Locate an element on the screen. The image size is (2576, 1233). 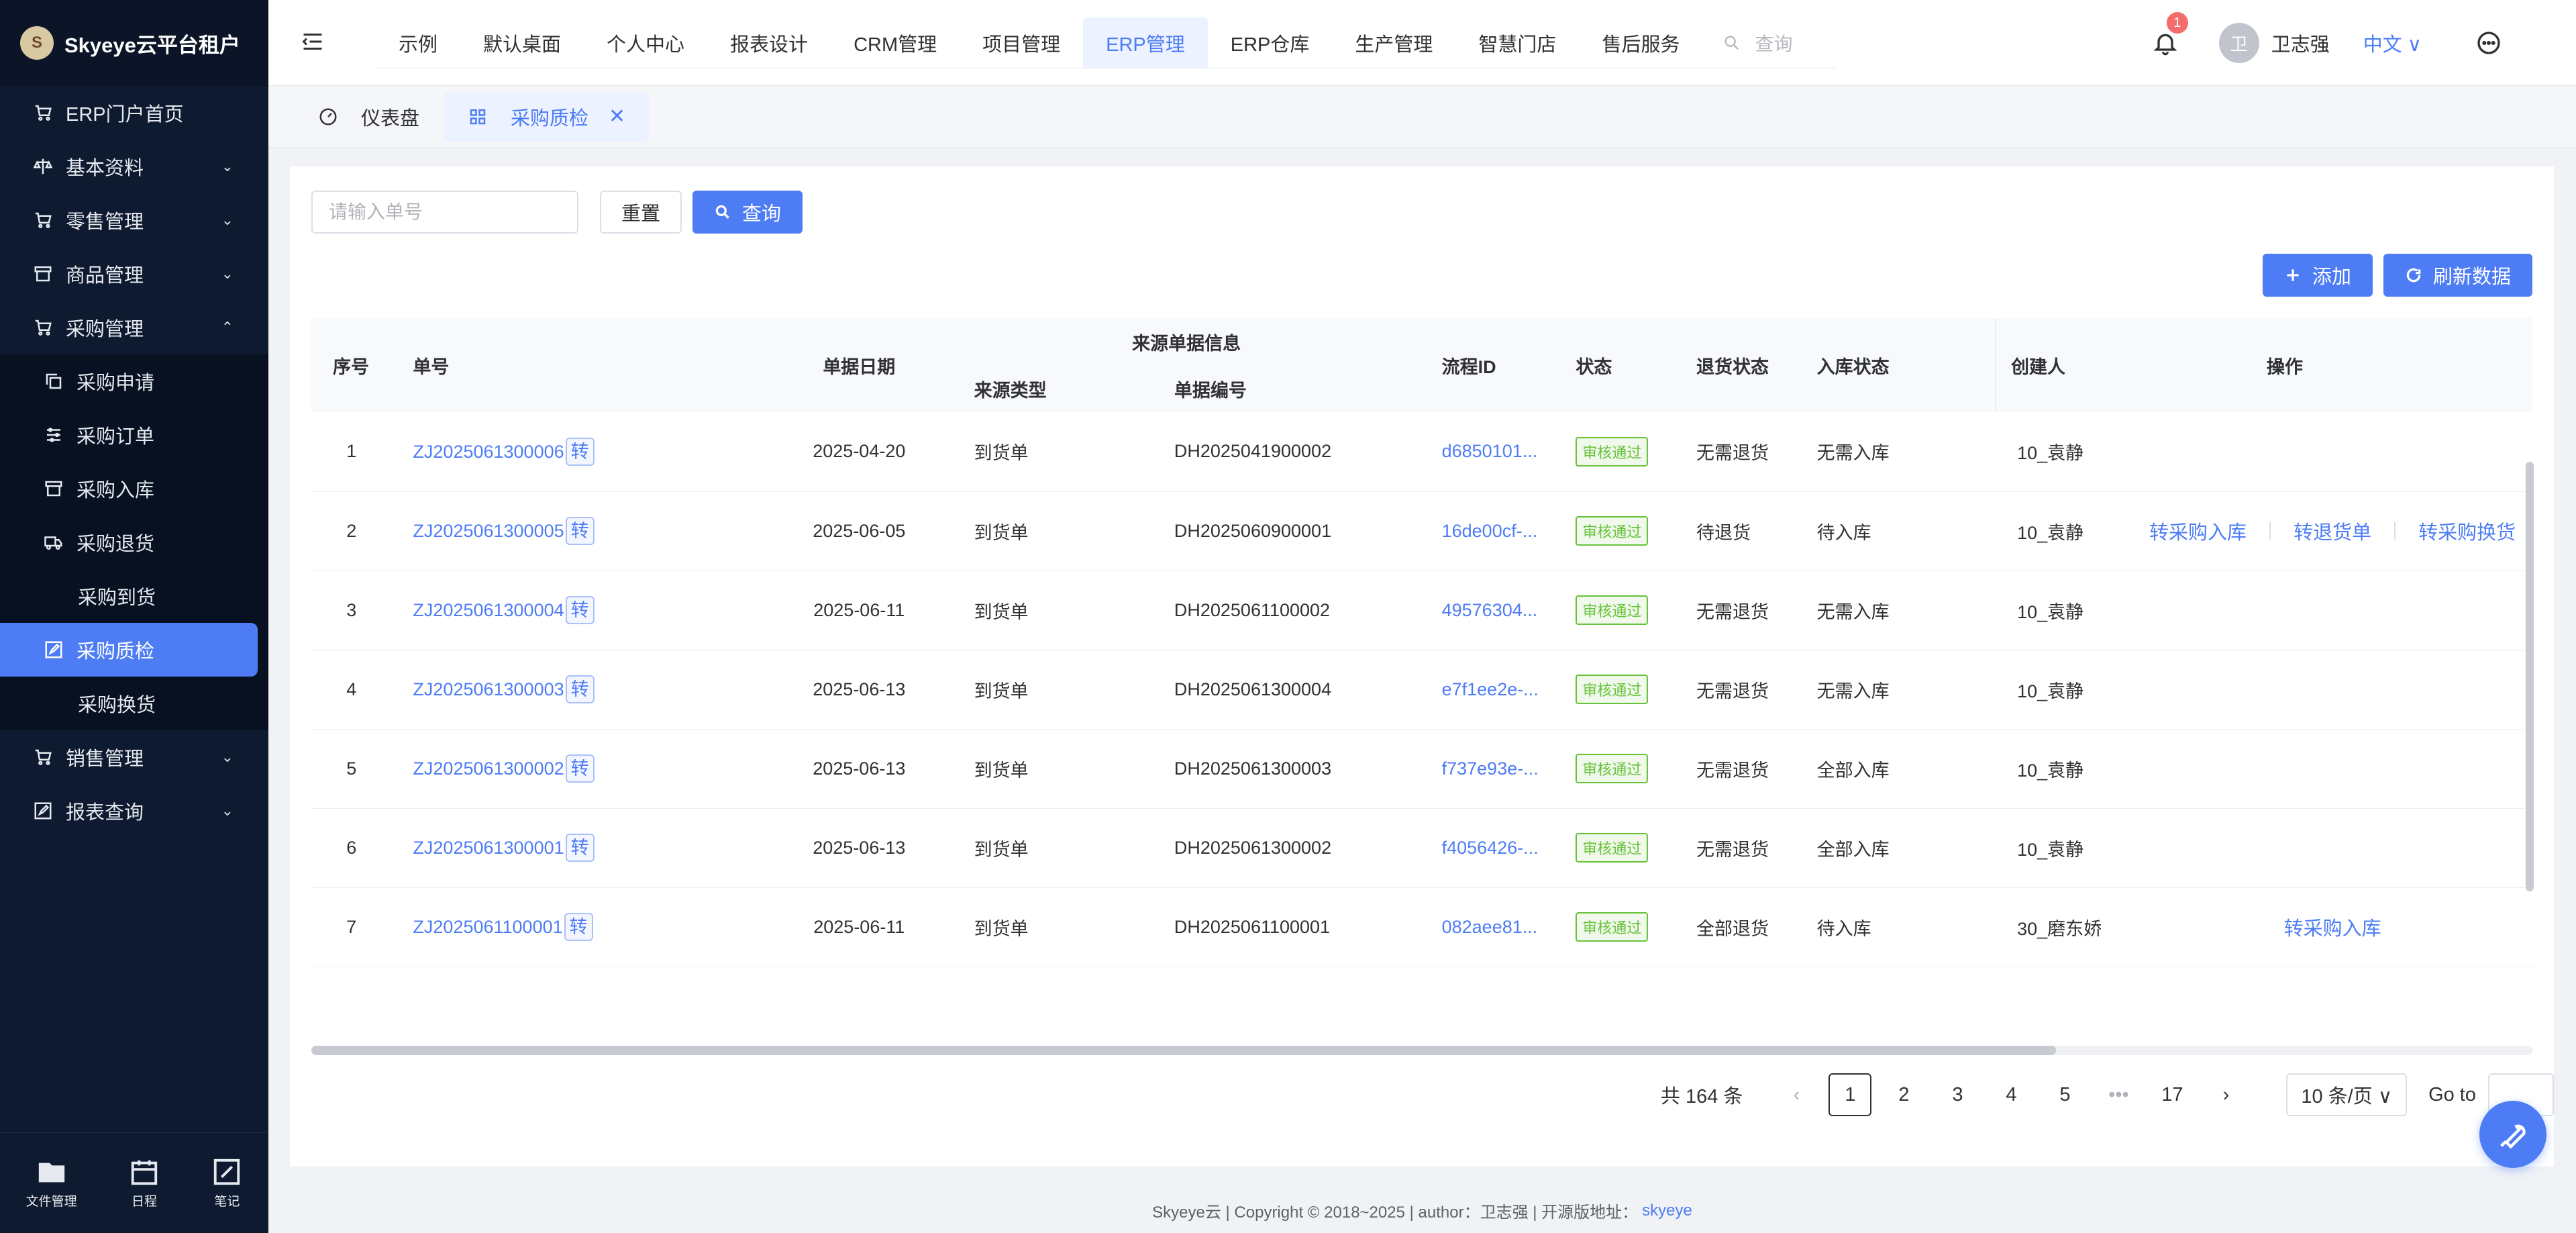
sidebar-item-商品管理: 商品管理 ⌄ is located at coordinates (134, 274).